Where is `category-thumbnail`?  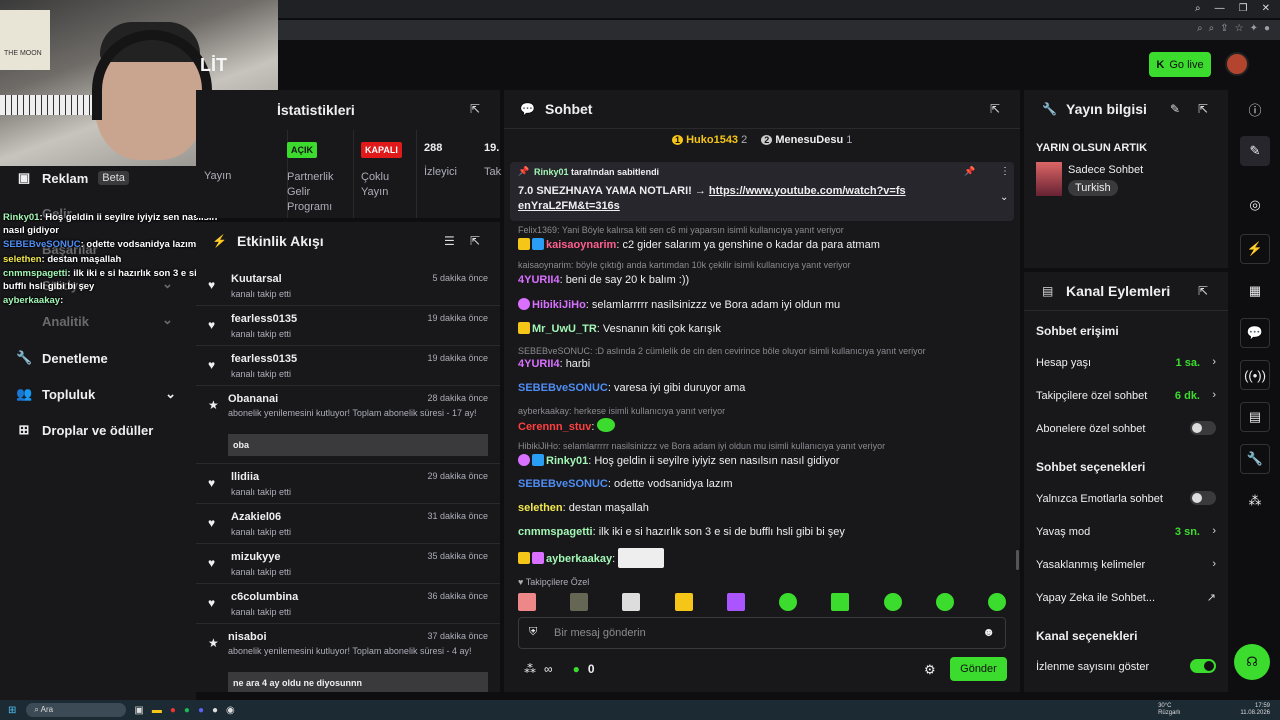
category-thumbnail is located at coordinates (1049, 179).